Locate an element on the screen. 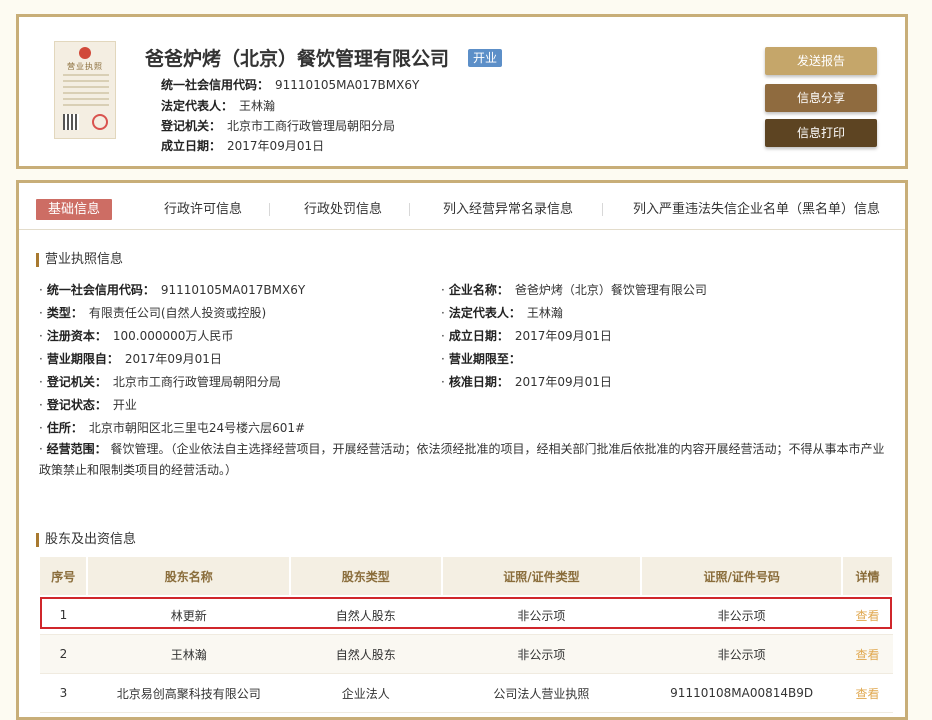 The height and width of the screenshot is (720, 932). scope-label: 经营范围： is located at coordinates (76, 449).